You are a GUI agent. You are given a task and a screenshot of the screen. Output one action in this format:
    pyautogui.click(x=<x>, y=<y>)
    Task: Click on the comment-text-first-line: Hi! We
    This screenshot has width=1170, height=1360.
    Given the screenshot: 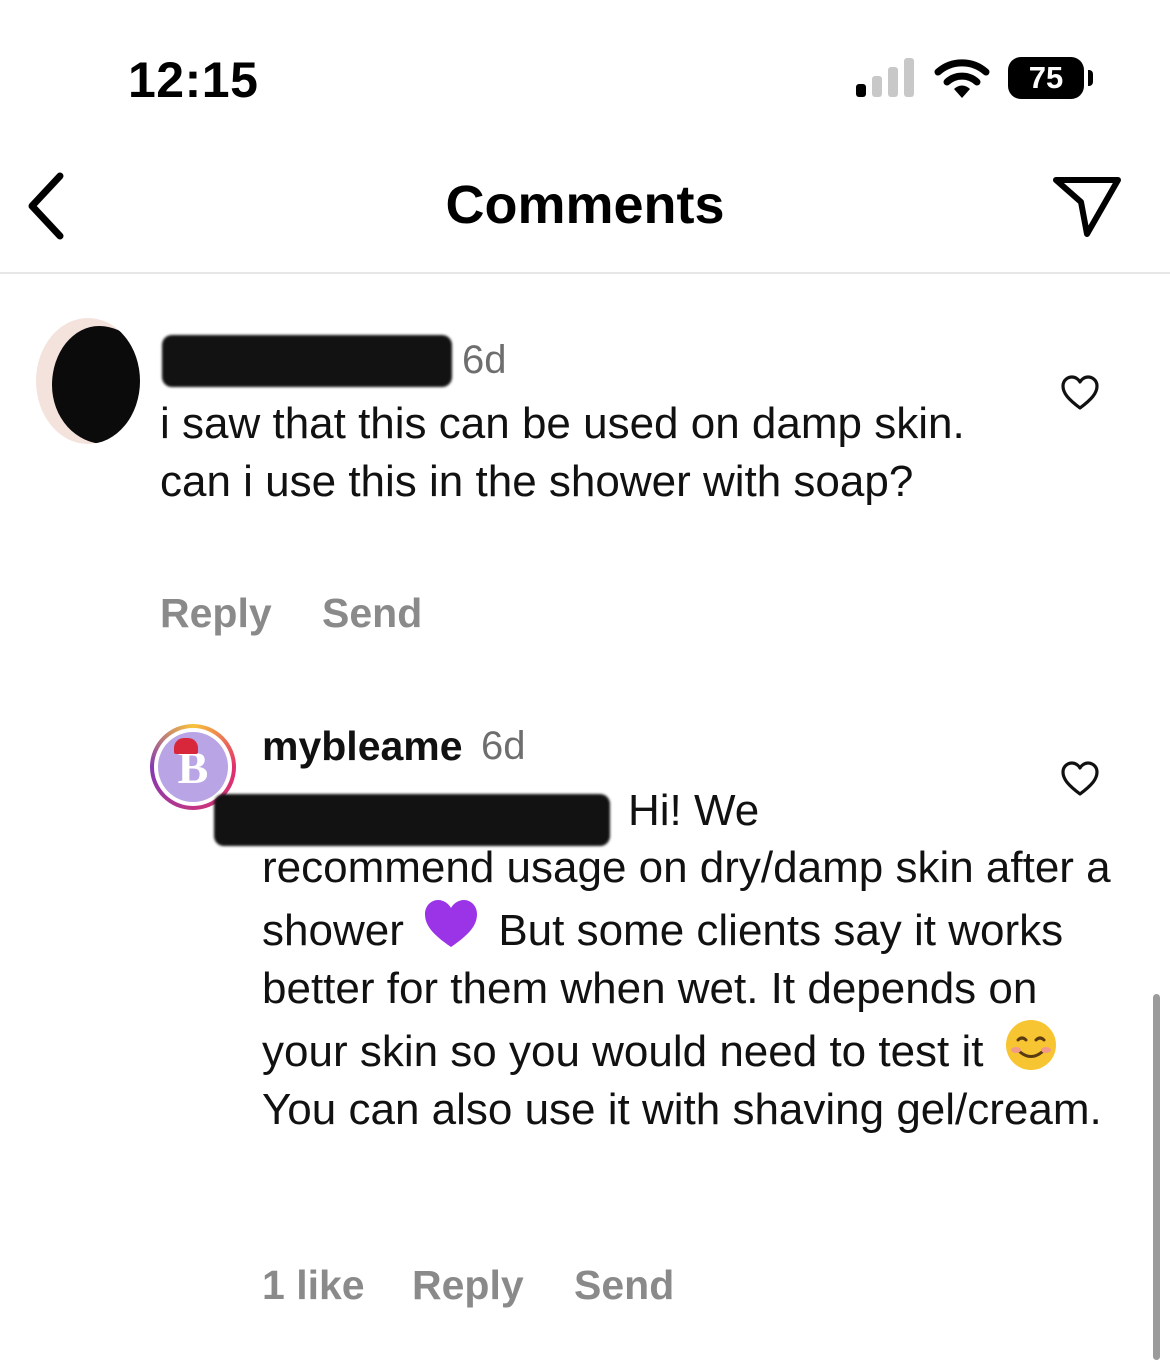 What is the action you would take?
    pyautogui.click(x=694, y=810)
    